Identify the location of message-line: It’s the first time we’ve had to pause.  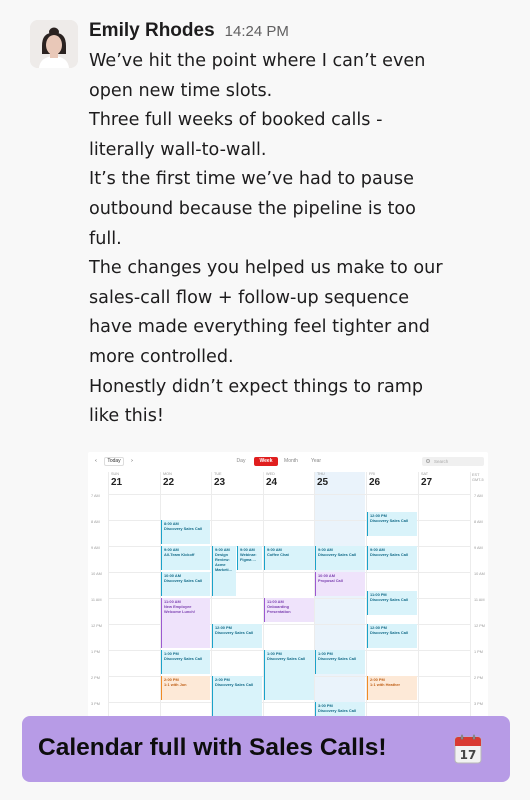
(251, 179).